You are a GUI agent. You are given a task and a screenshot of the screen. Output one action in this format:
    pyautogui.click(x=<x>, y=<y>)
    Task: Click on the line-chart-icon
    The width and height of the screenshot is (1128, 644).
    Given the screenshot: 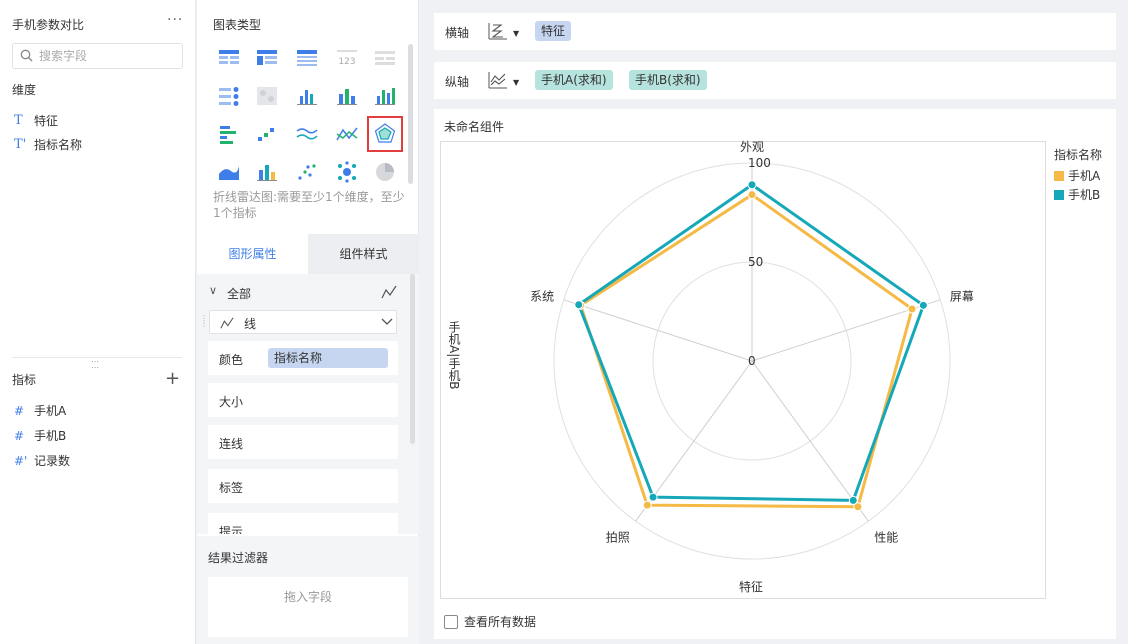 What is the action you would take?
    pyautogui.click(x=307, y=134)
    